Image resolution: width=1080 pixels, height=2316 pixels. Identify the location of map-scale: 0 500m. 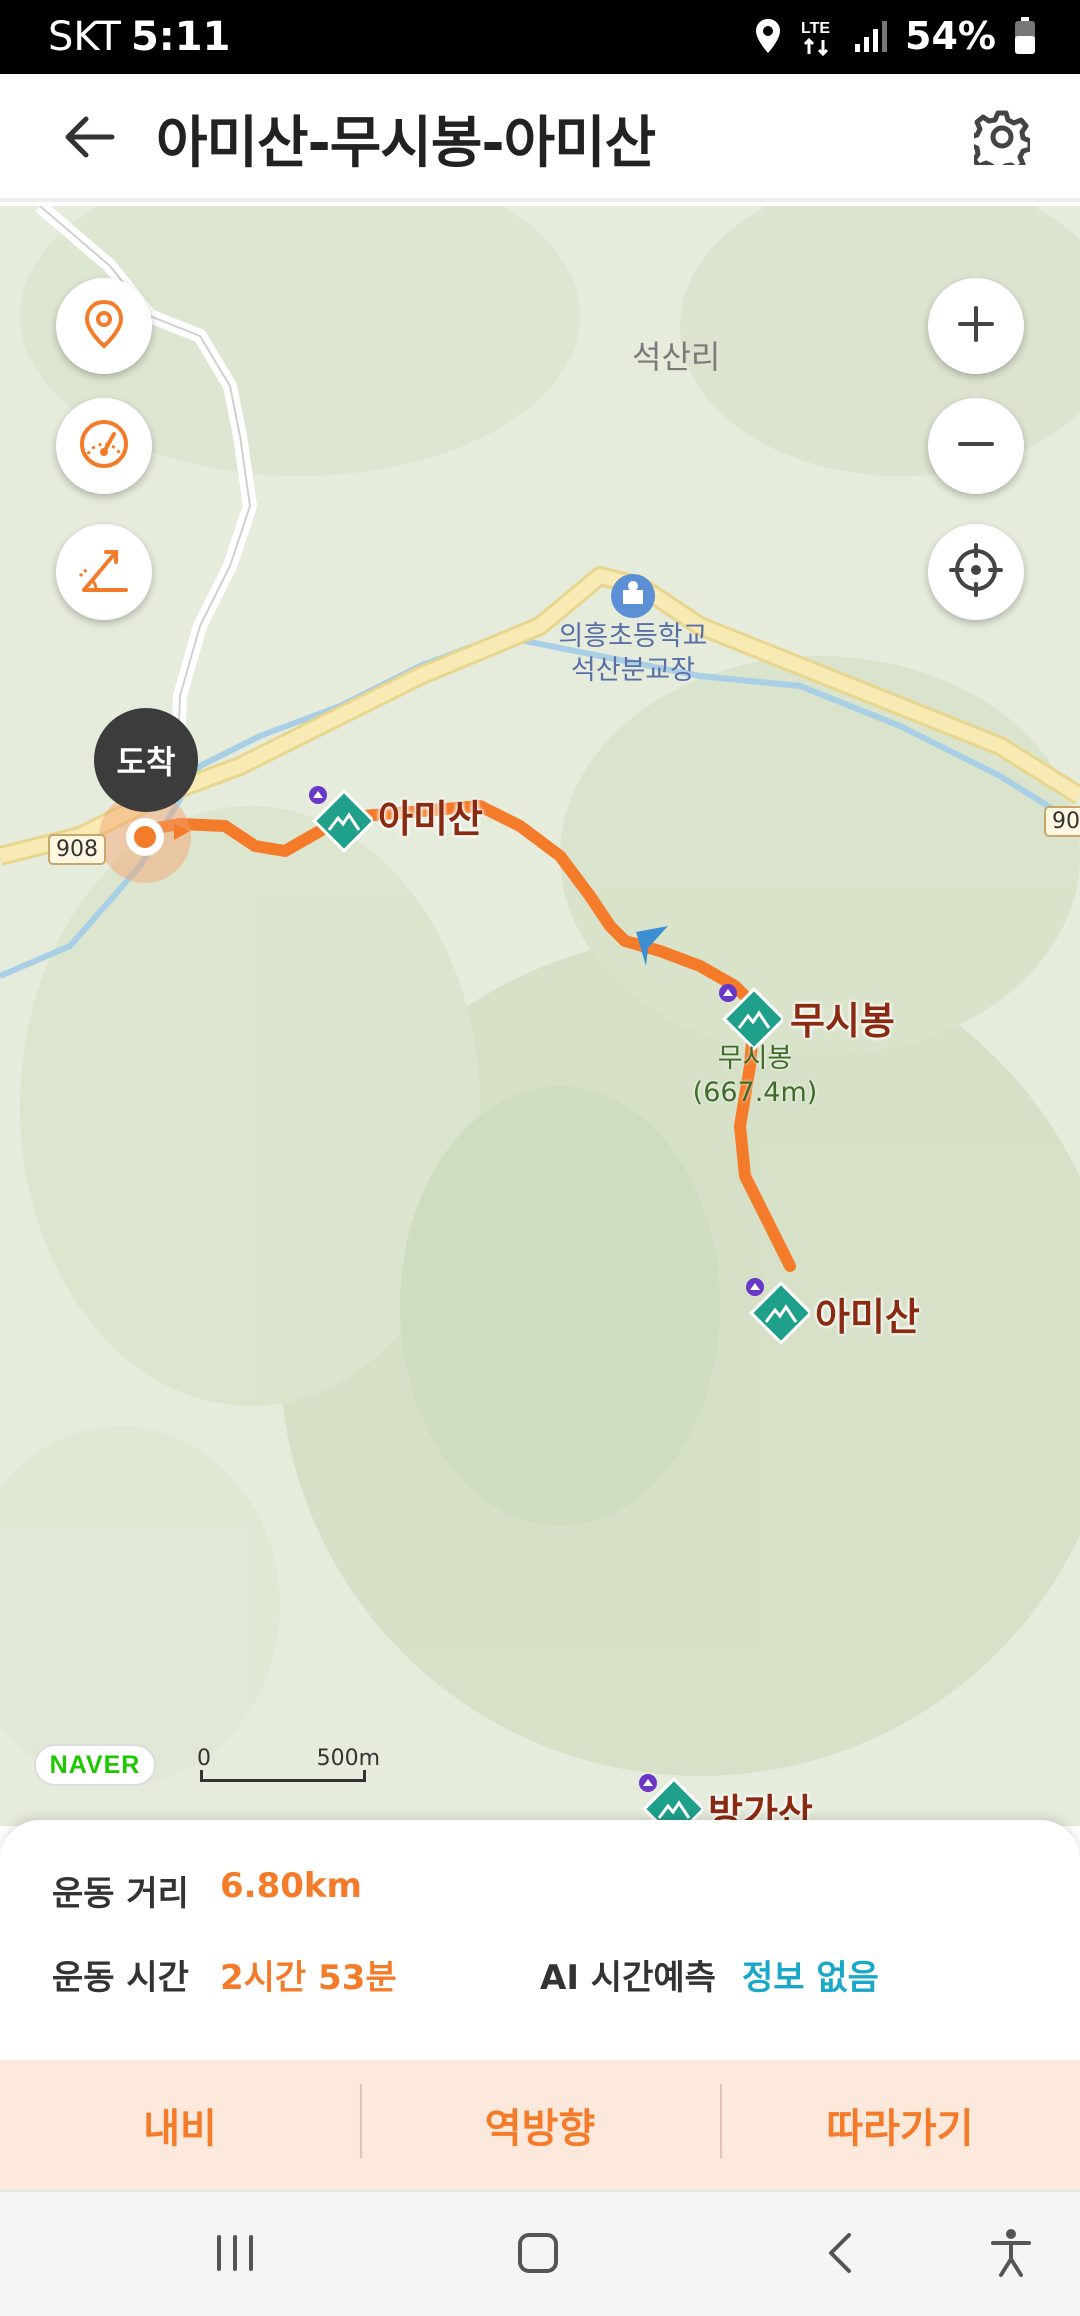
(288, 1764).